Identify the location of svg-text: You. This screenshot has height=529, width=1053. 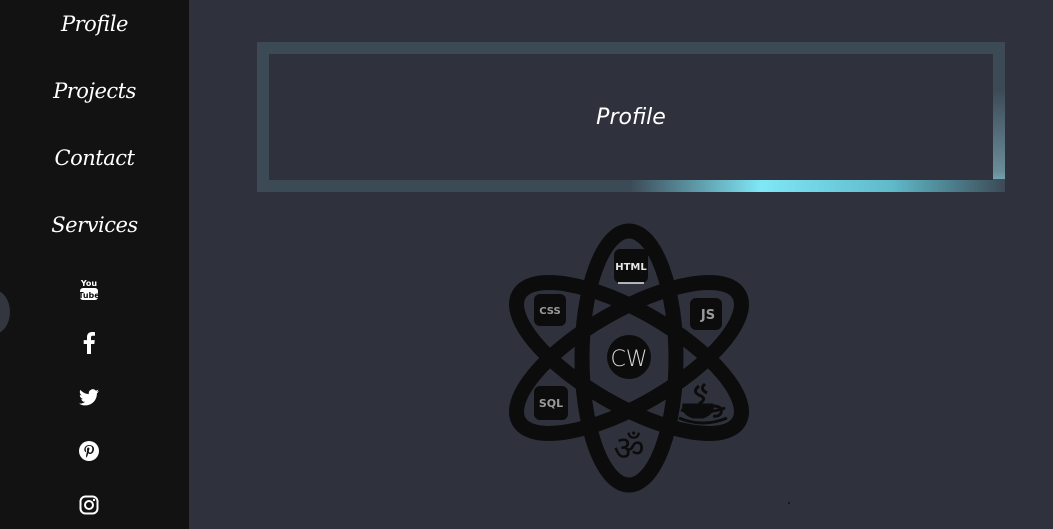
(89, 283).